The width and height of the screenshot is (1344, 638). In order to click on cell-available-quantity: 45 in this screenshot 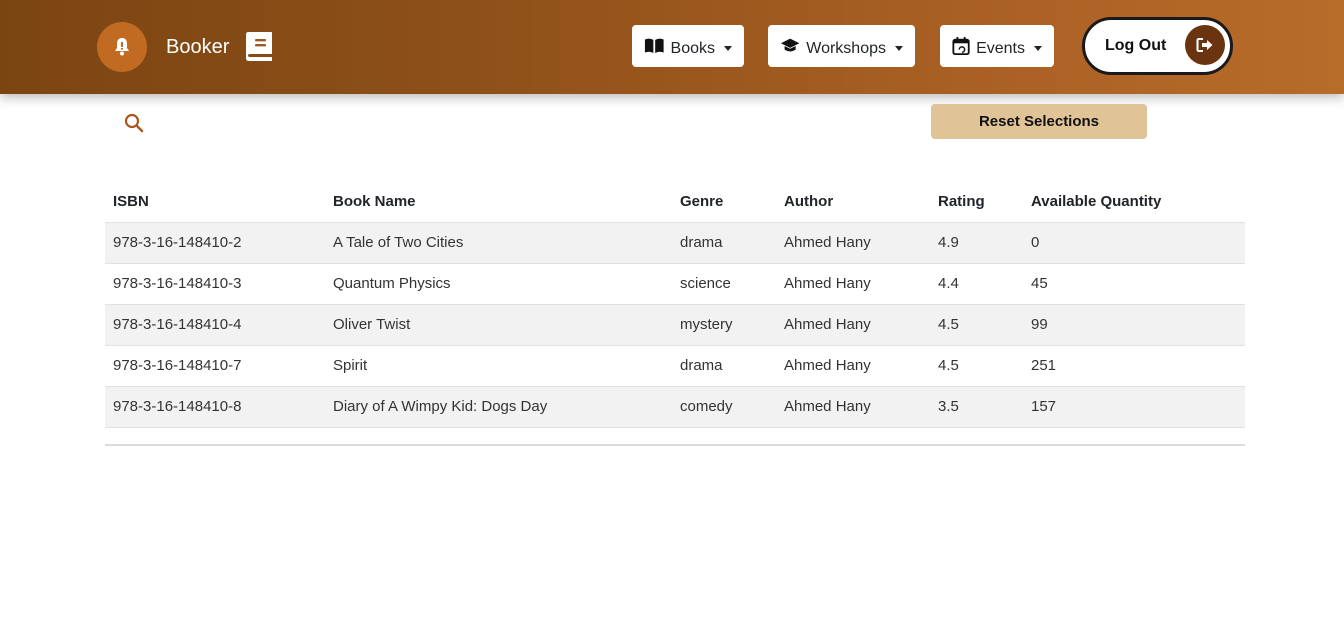, I will do `click(1134, 284)`.